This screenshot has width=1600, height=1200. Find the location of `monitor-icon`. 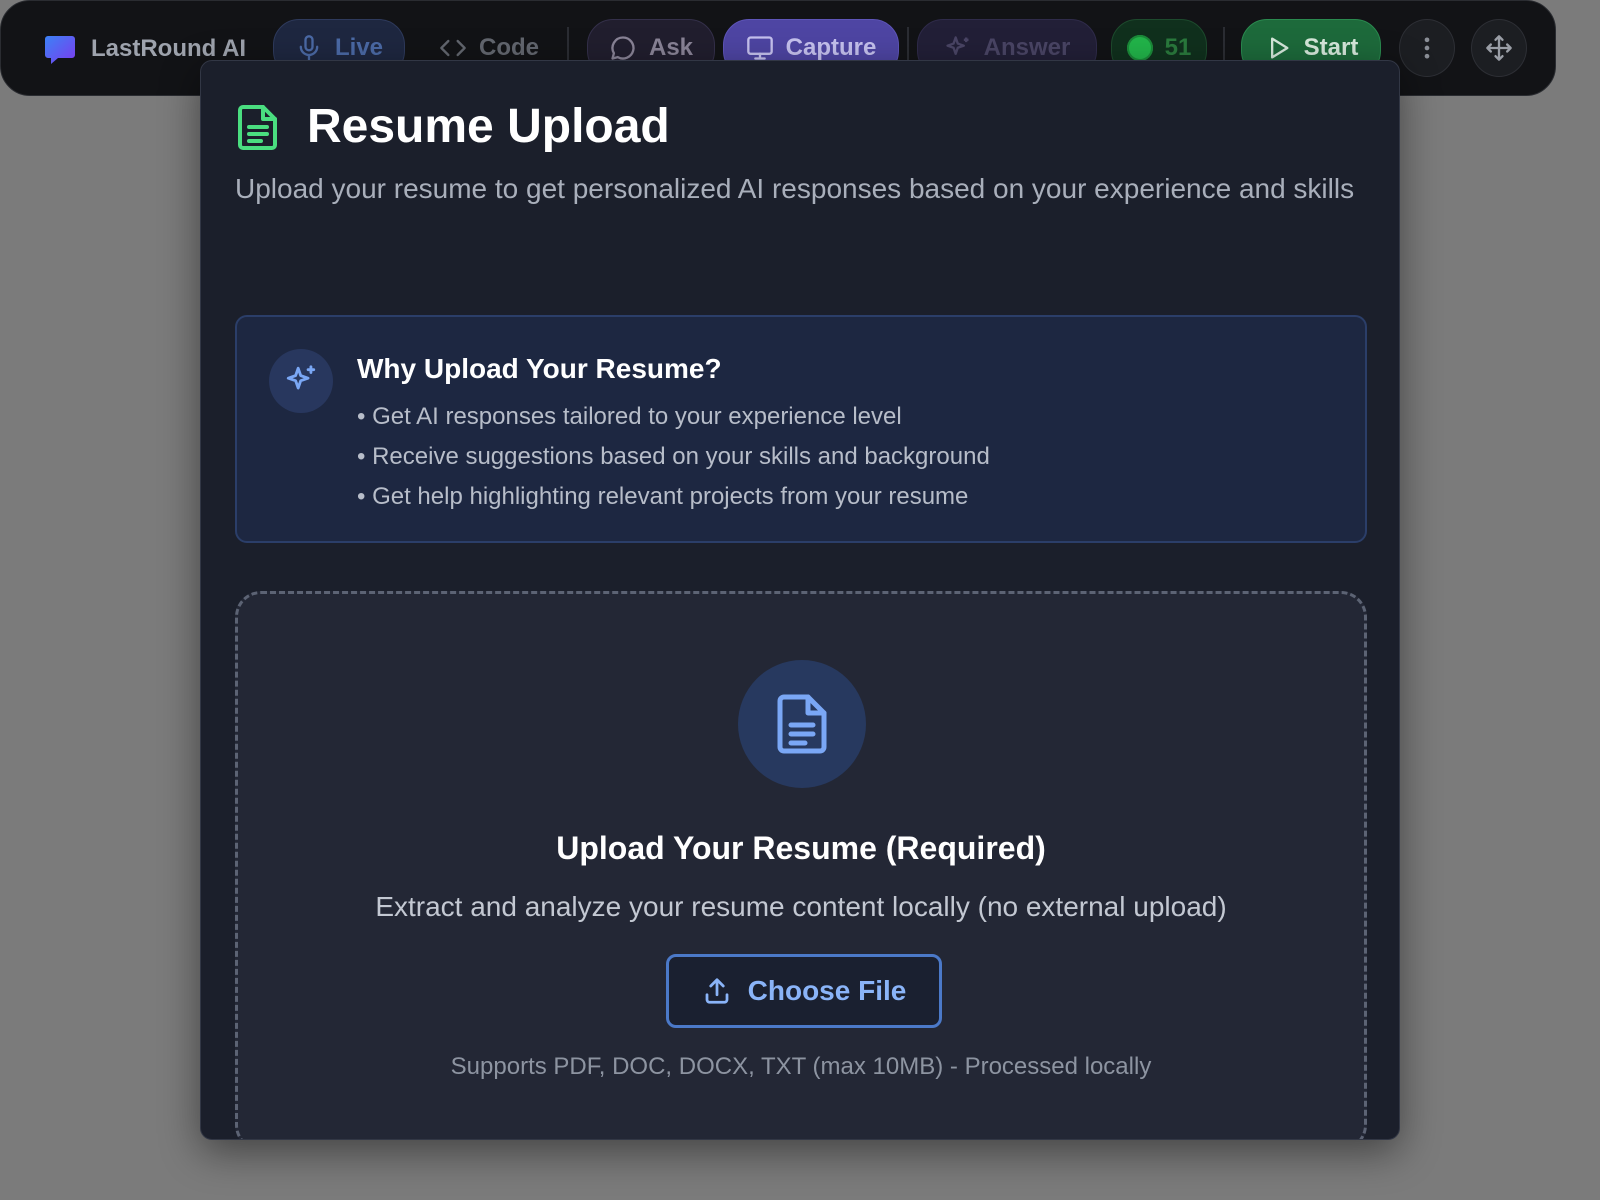

monitor-icon is located at coordinates (759, 48).